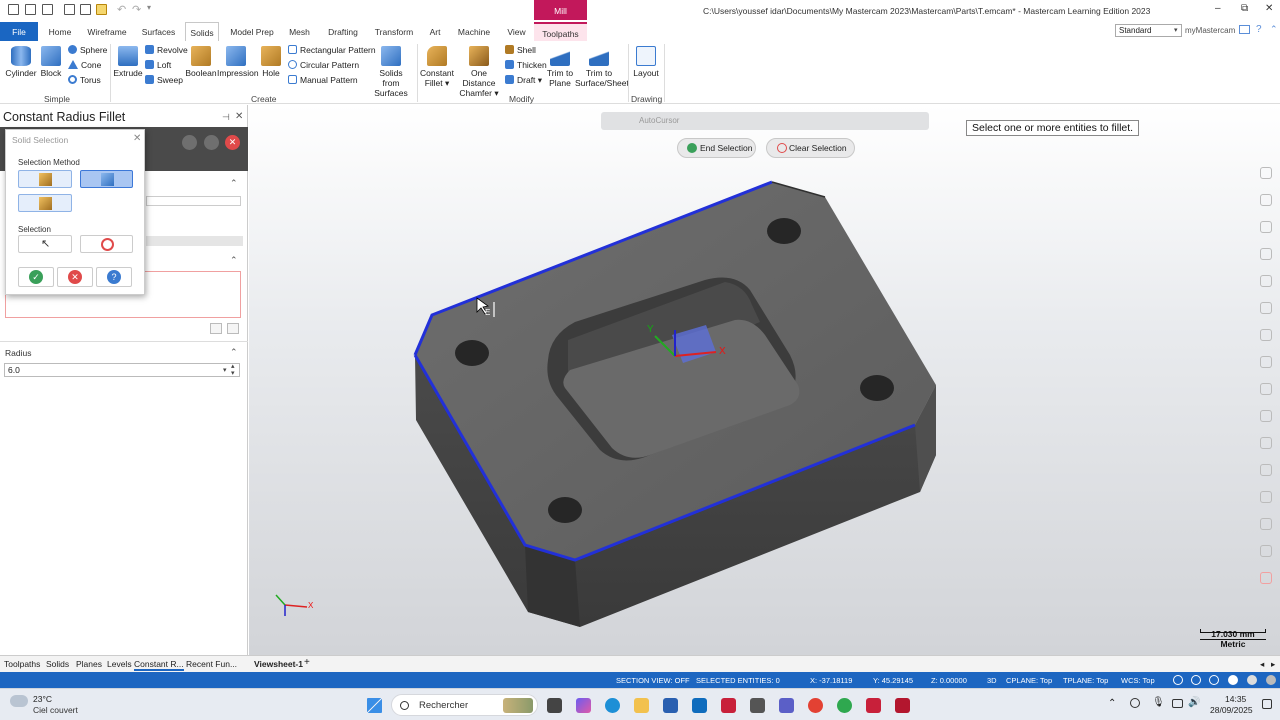  What do you see at coordinates (60, 31) in the screenshot?
I see `tab-home: Home` at bounding box center [60, 31].